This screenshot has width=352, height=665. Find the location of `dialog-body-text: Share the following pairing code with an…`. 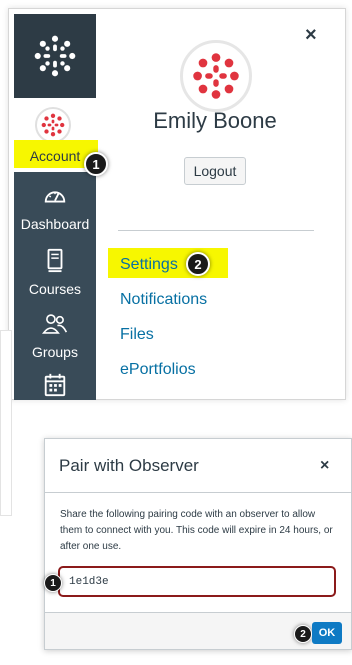

dialog-body-text: Share the following pairing code with an… is located at coordinates (196, 530).